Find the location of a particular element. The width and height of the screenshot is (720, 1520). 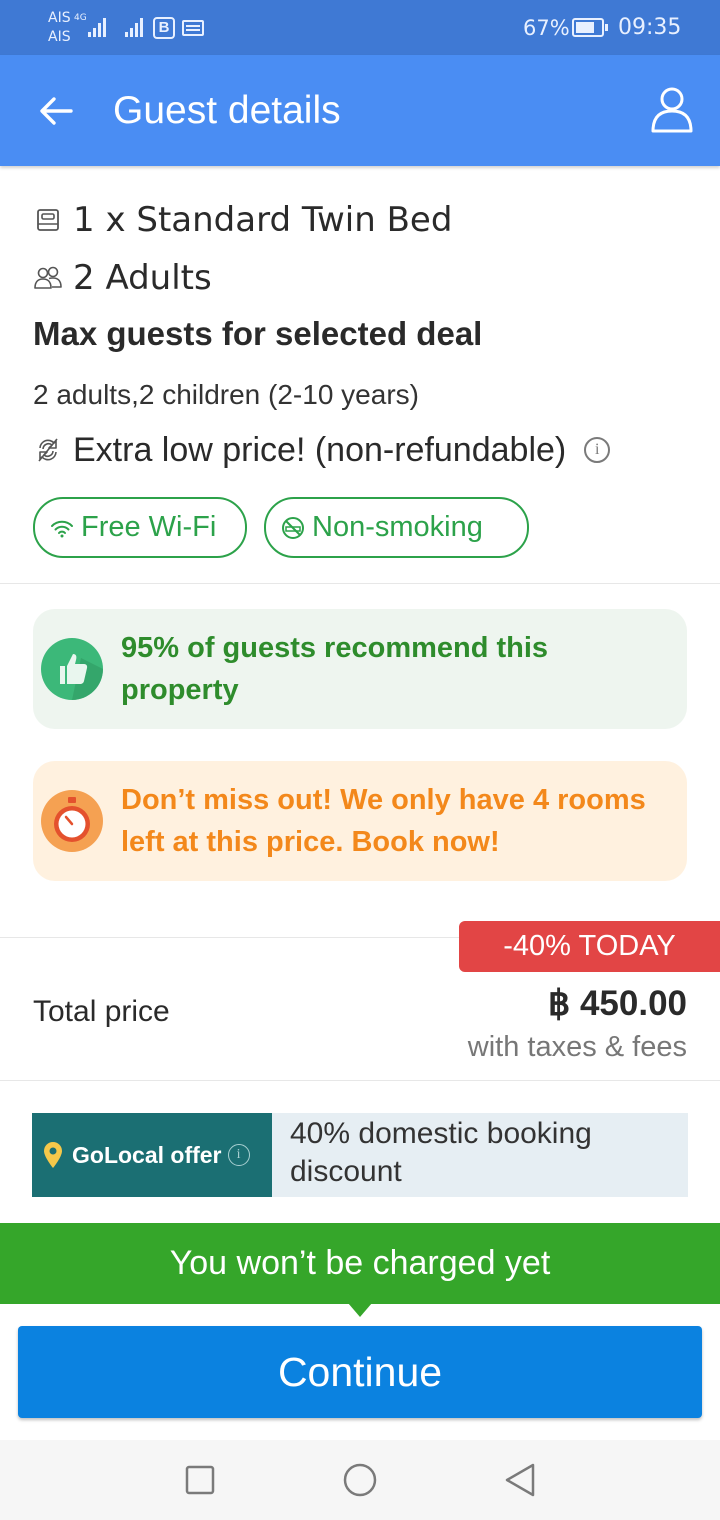

recent-apps-button is located at coordinates (200, 1480).